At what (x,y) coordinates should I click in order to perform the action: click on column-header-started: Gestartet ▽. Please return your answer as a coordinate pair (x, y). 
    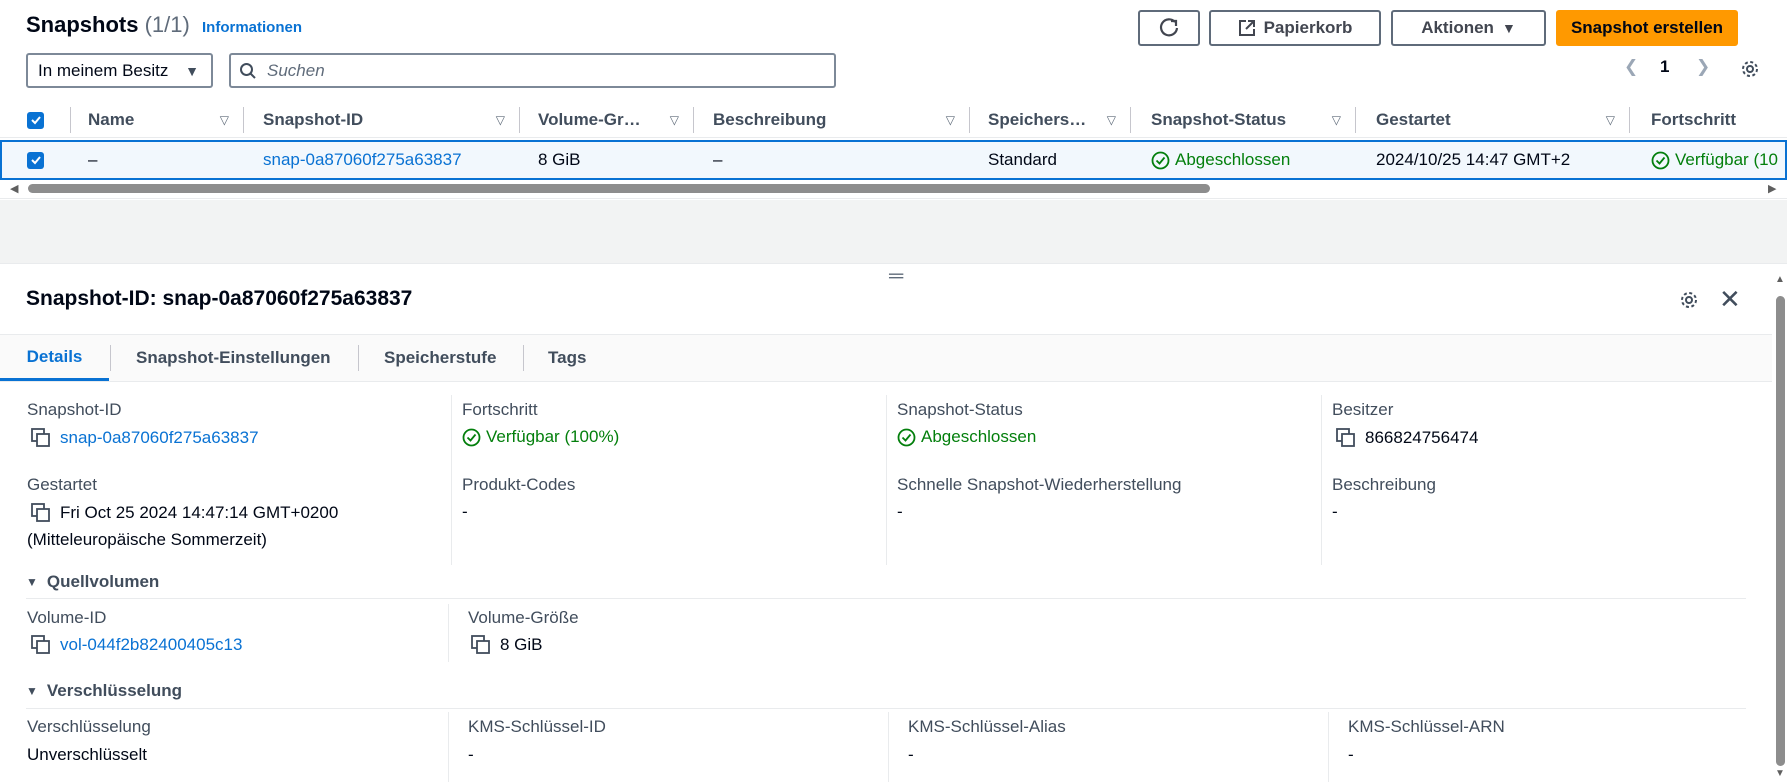
    Looking at the image, I should click on (1502, 120).